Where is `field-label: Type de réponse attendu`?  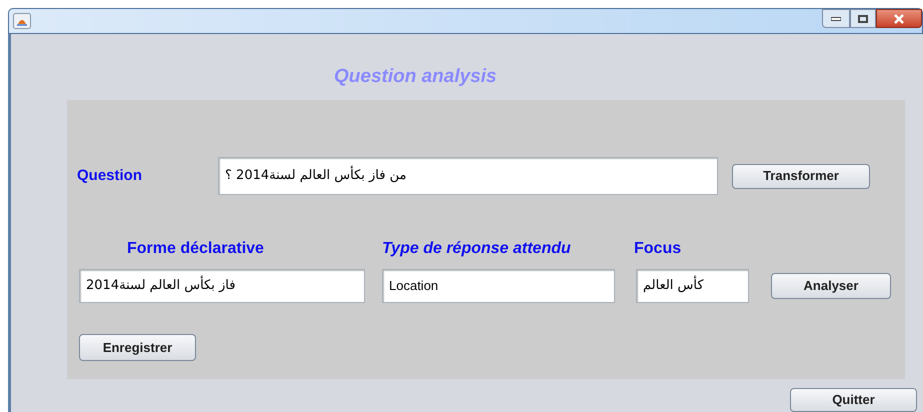
field-label: Type de réponse attendu is located at coordinates (477, 249).